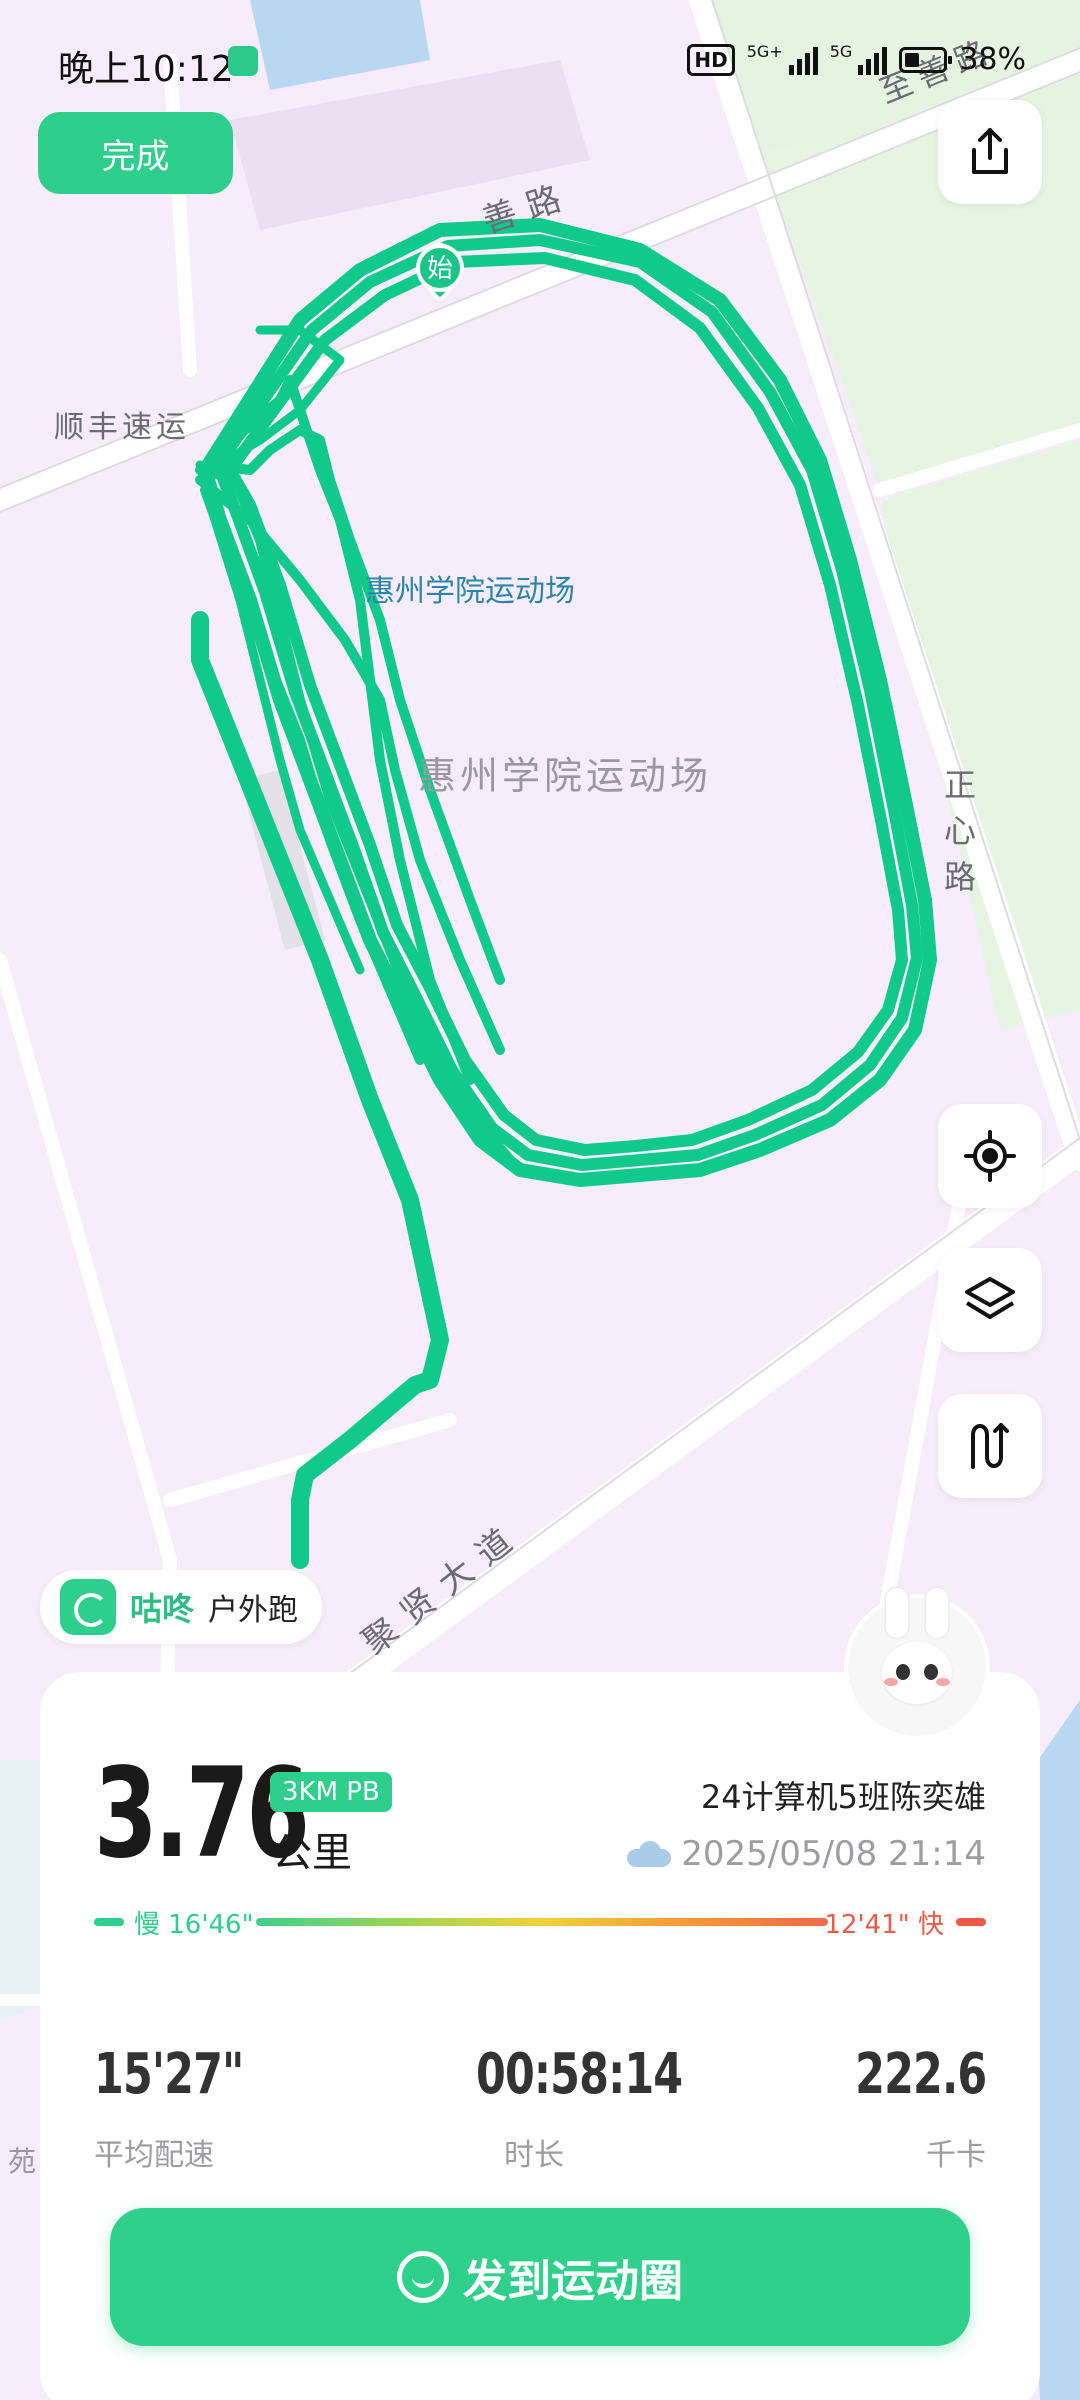  I want to click on layers-button, so click(990, 1300).